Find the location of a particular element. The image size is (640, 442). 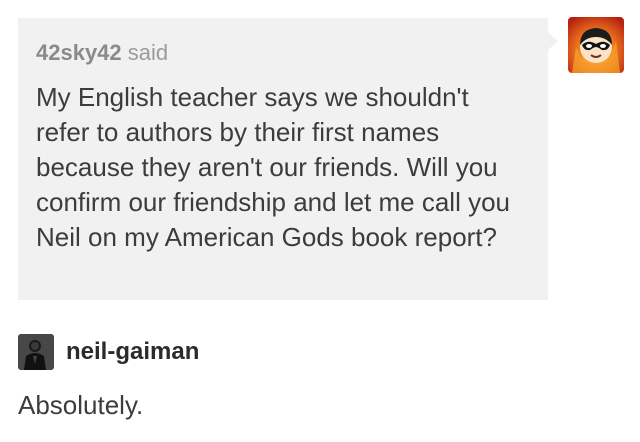

answerer-row: neil-gaiman is located at coordinates (108, 352).